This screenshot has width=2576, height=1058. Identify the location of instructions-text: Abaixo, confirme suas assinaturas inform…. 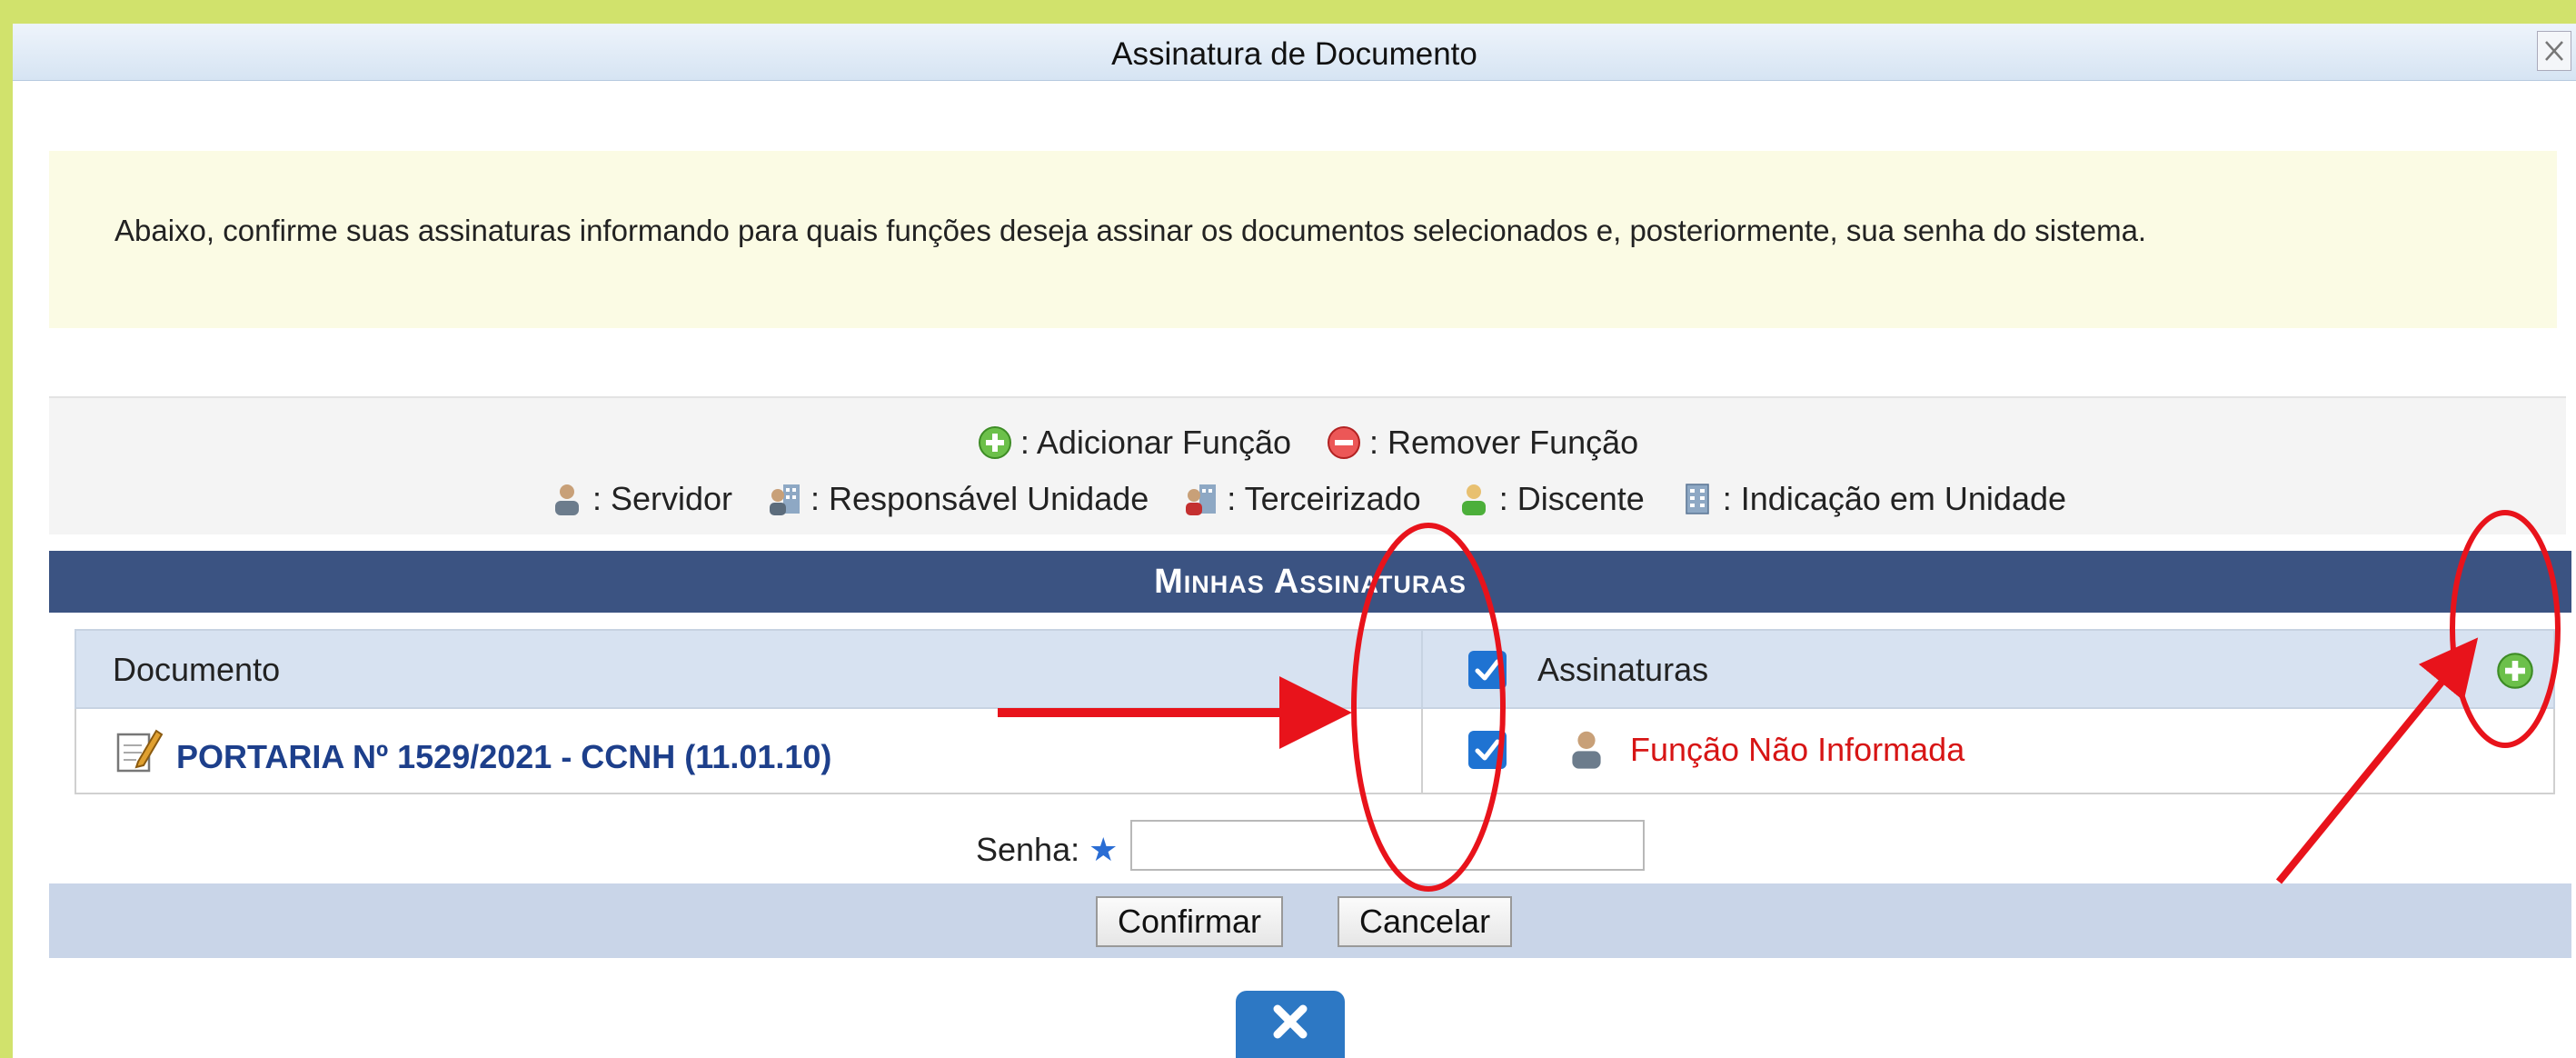
(1130, 230).